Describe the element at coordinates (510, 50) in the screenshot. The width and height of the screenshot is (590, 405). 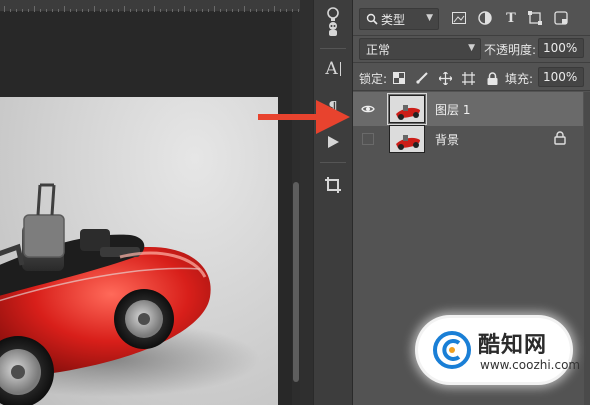
I see `opacity-label: 不透明度:` at that location.